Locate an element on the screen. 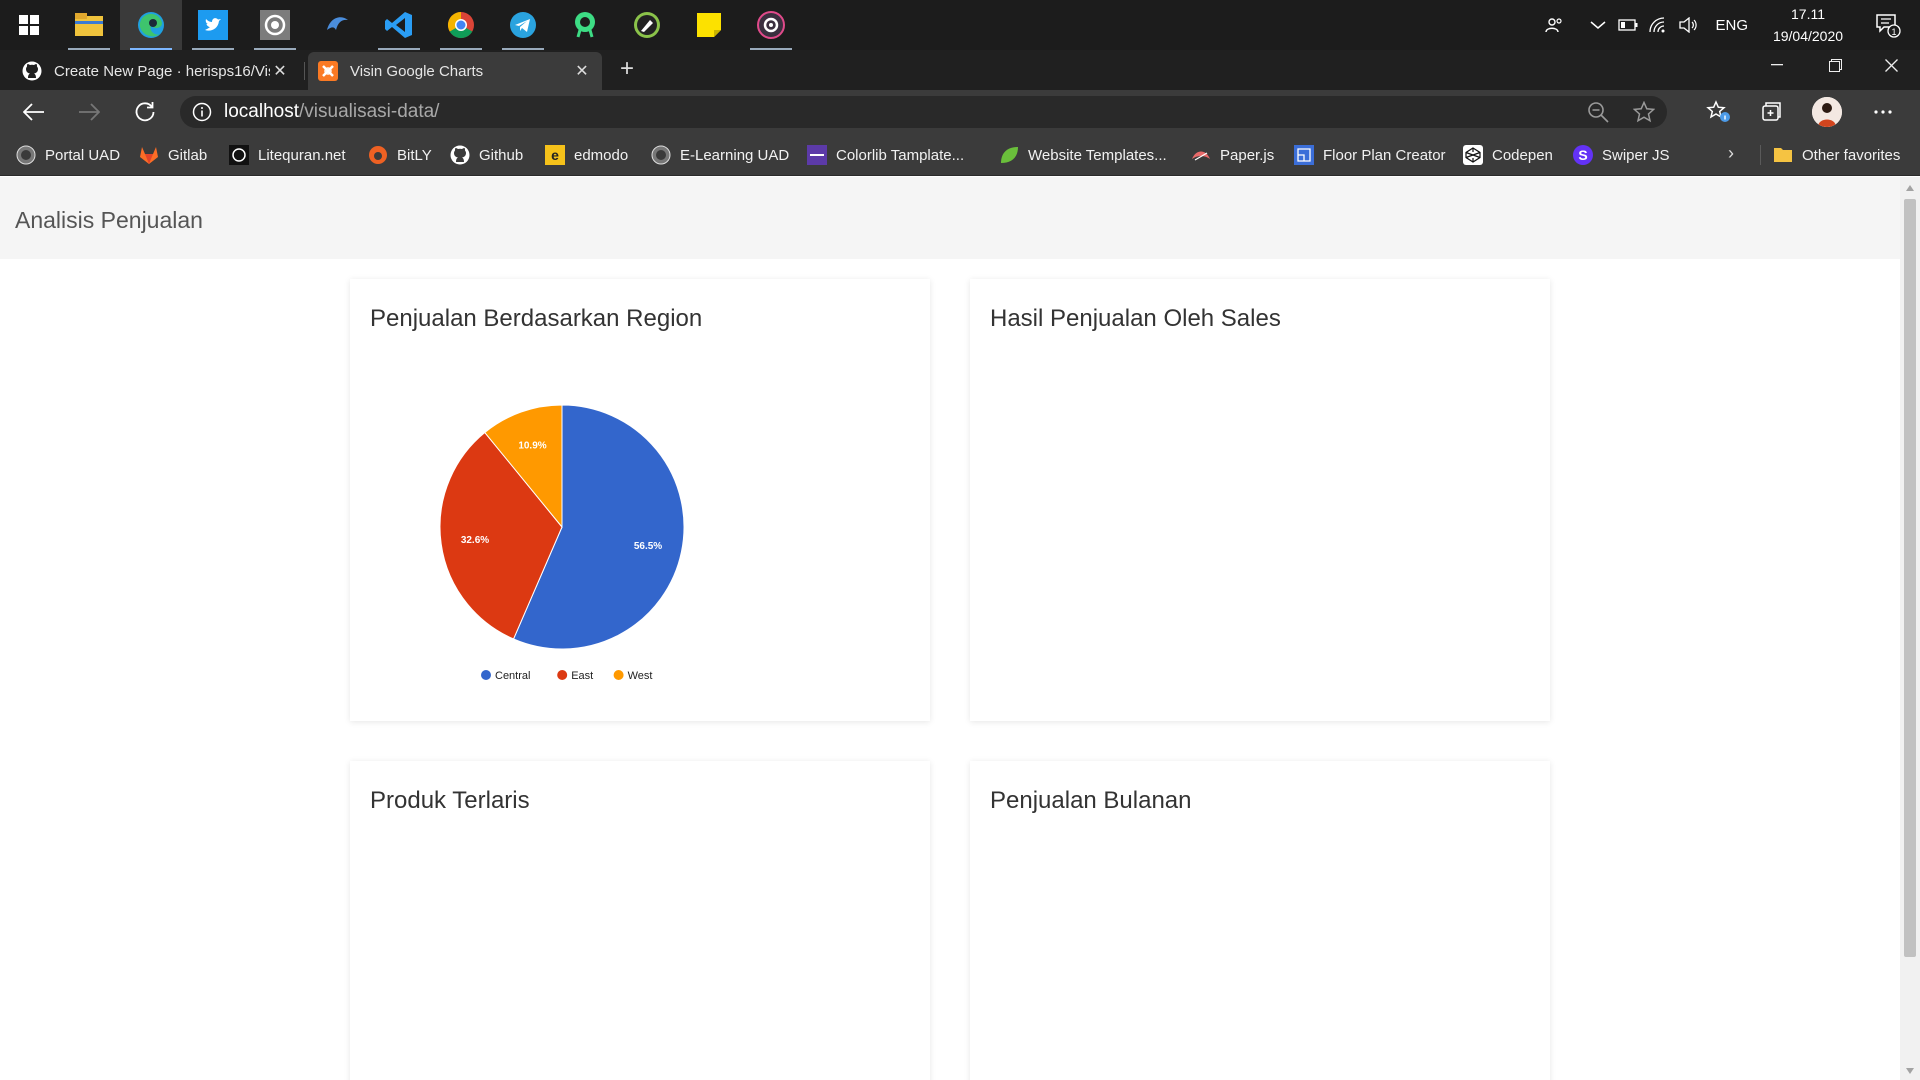  user-avatar-icon is located at coordinates (1827, 112).